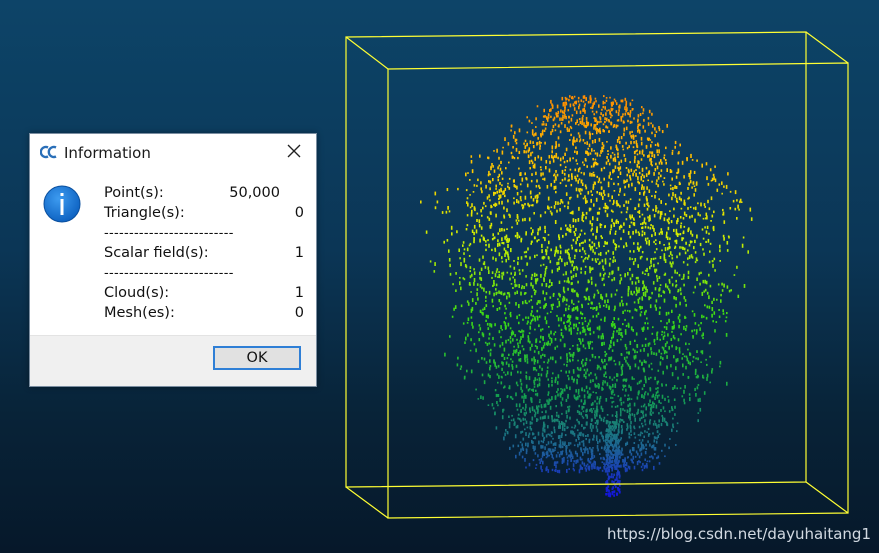 The width and height of the screenshot is (879, 553). Describe the element at coordinates (62, 204) in the screenshot. I see `info-icon` at that location.